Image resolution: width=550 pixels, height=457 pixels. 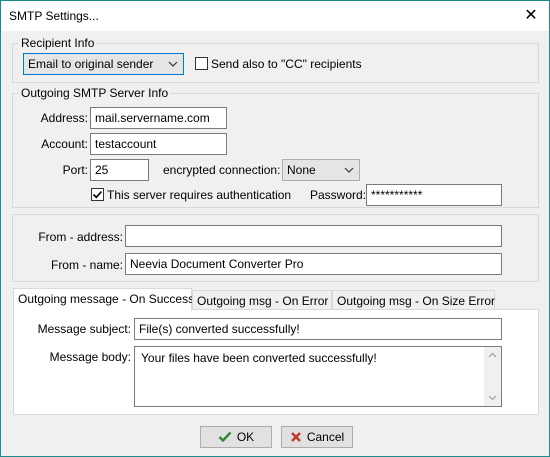 What do you see at coordinates (313, 264) in the screenshot?
I see `from-name-input: Neevia Document Converter Pro` at bounding box center [313, 264].